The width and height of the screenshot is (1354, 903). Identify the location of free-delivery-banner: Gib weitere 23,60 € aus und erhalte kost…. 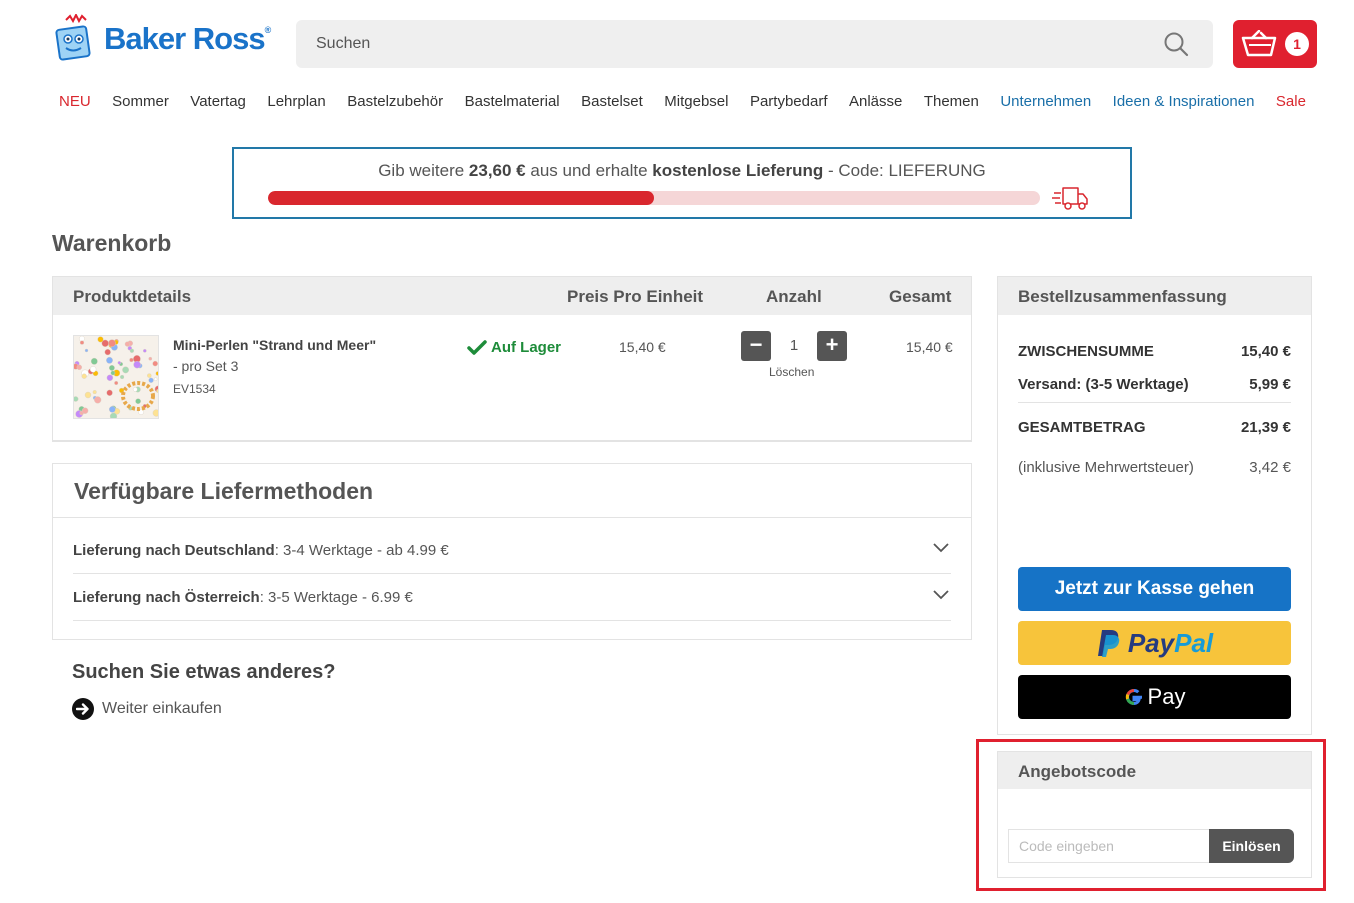
(682, 183).